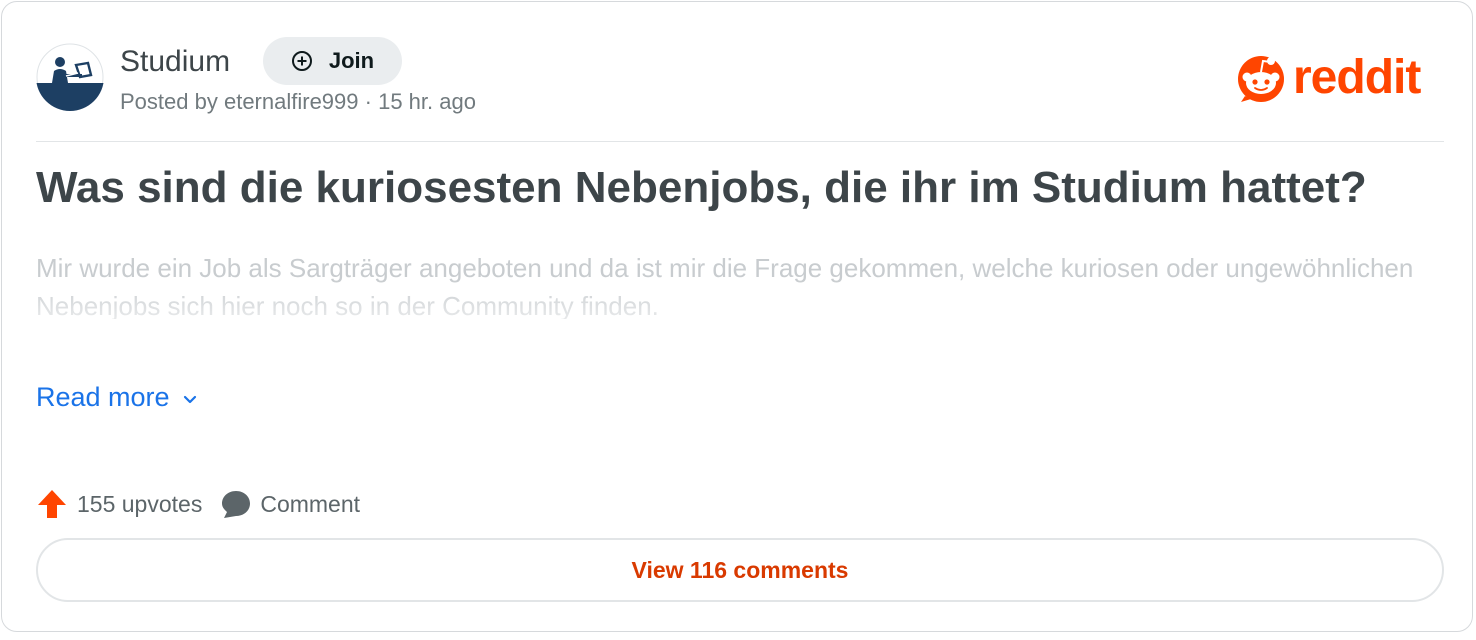 This screenshot has height=640, width=1476. What do you see at coordinates (310, 504) in the screenshot?
I see `comment-label: Comment` at bounding box center [310, 504].